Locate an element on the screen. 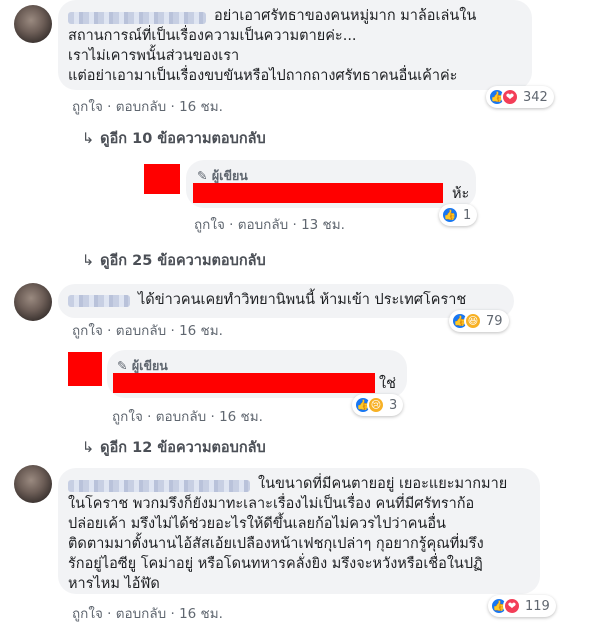  haha-reaction-icon: 😆 is located at coordinates (473, 321).